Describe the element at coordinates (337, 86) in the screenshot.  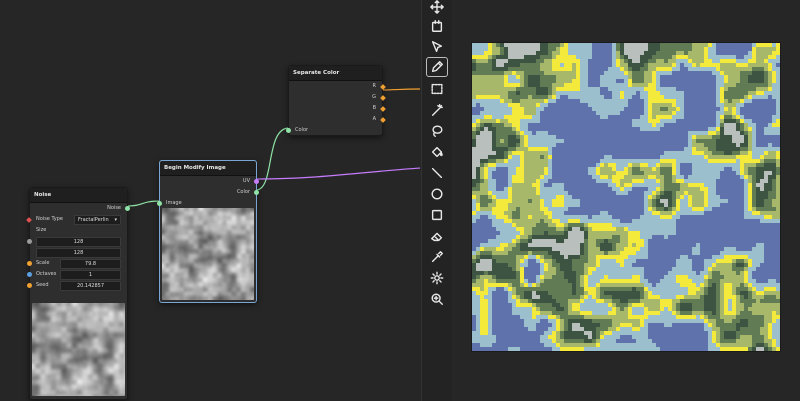
I see `output-r: R` at that location.